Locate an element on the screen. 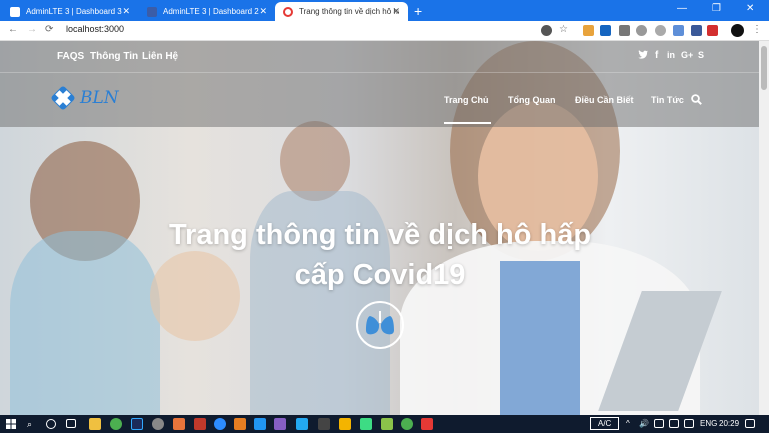 Image resolution: width=769 pixels, height=433 pixels. ac-indicator: A/C is located at coordinates (605, 423).